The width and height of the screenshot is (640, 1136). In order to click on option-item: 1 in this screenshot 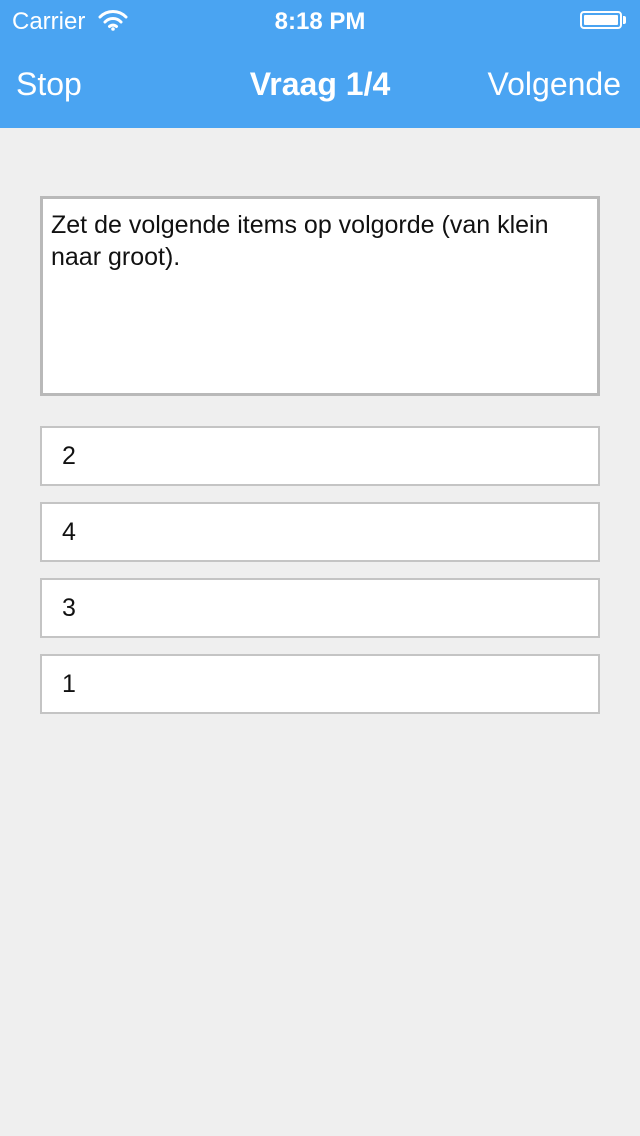, I will do `click(320, 684)`.